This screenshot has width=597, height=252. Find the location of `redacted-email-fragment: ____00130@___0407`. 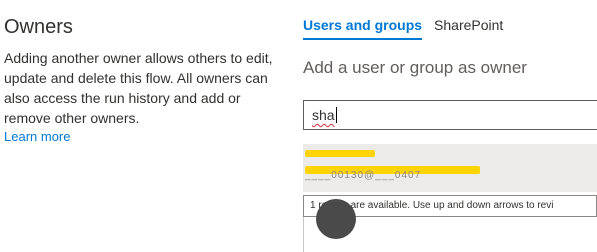

redacted-email-fragment: ____00130@___0407 is located at coordinates (363, 175).